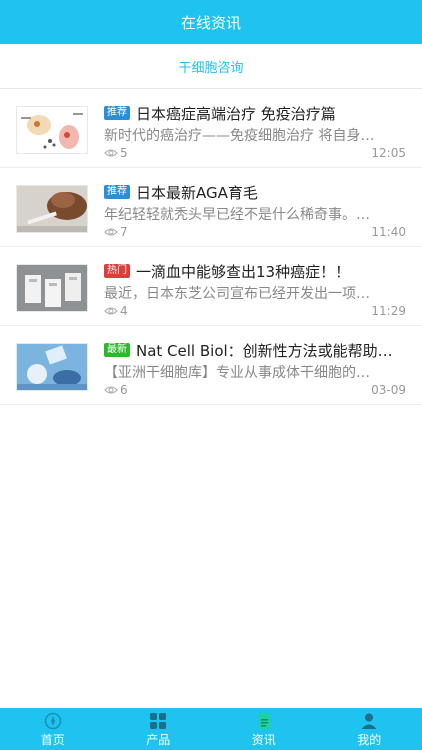 The width and height of the screenshot is (422, 750). I want to click on view-count: 5, so click(116, 153).